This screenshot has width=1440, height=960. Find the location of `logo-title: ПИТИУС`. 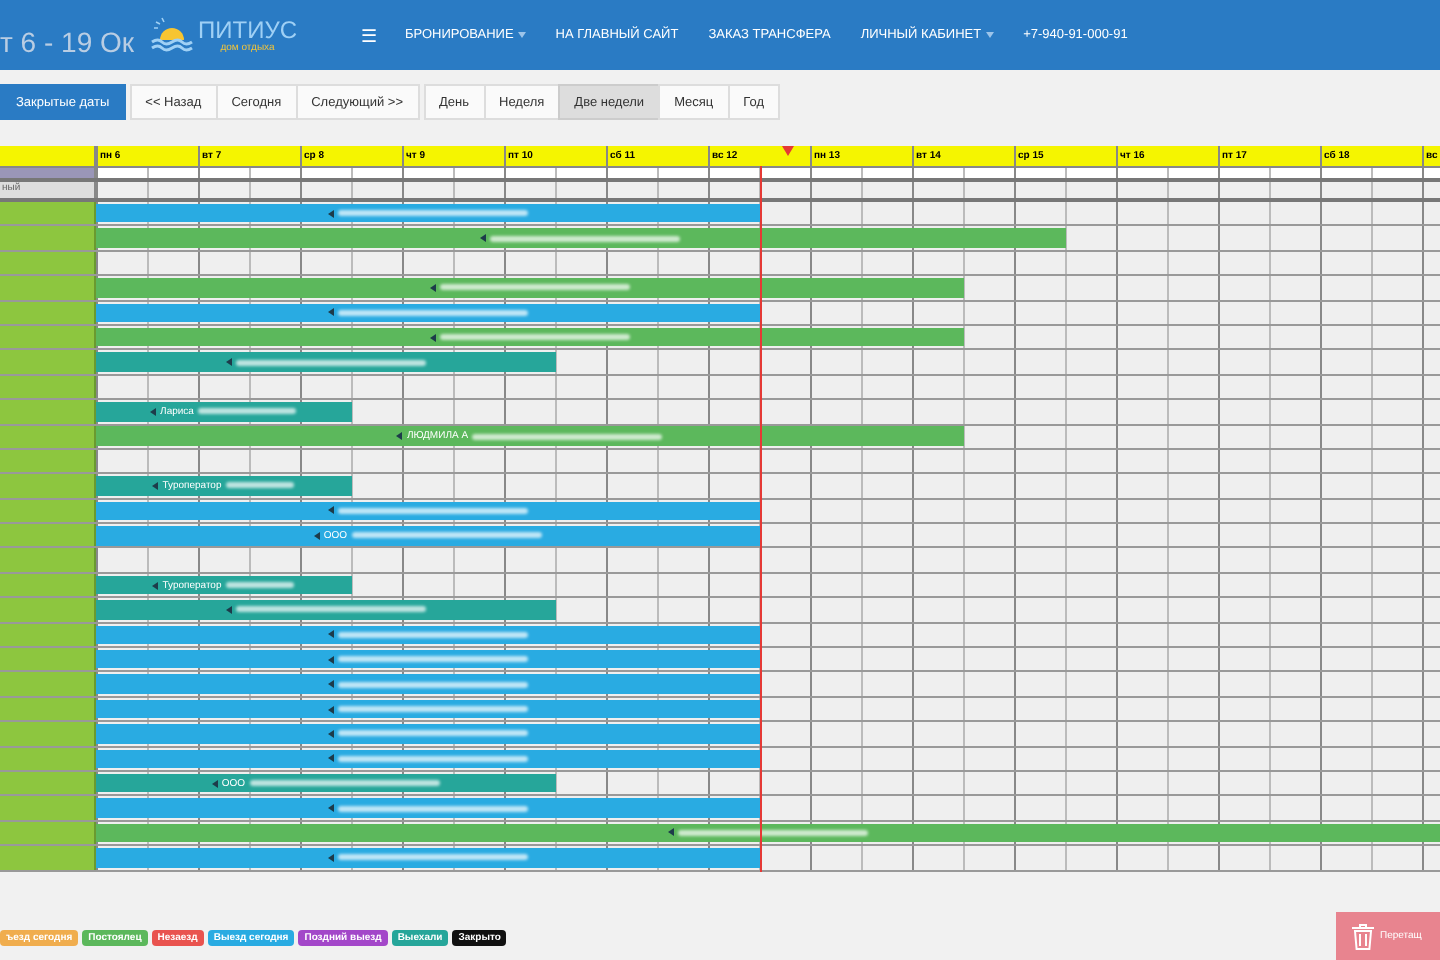

logo-title: ПИТИУС is located at coordinates (247, 29).